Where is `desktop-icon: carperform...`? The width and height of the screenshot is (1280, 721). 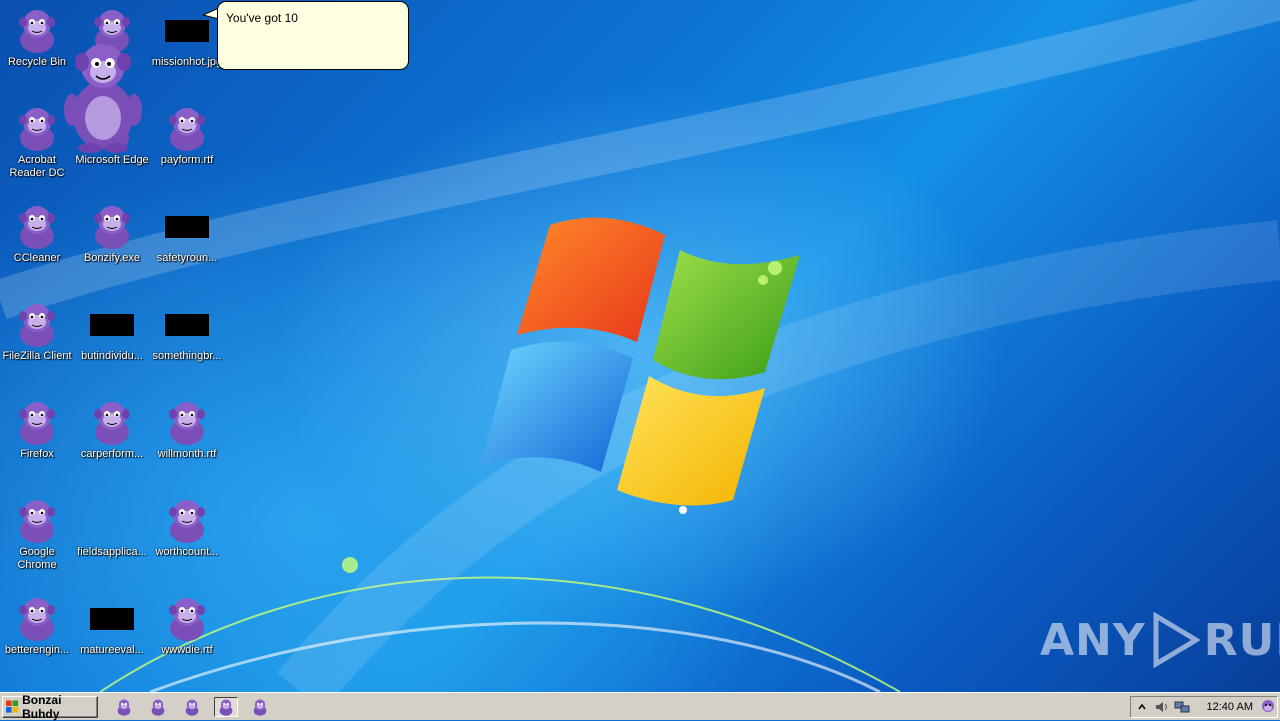
desktop-icon: carperform... is located at coordinates (112, 429).